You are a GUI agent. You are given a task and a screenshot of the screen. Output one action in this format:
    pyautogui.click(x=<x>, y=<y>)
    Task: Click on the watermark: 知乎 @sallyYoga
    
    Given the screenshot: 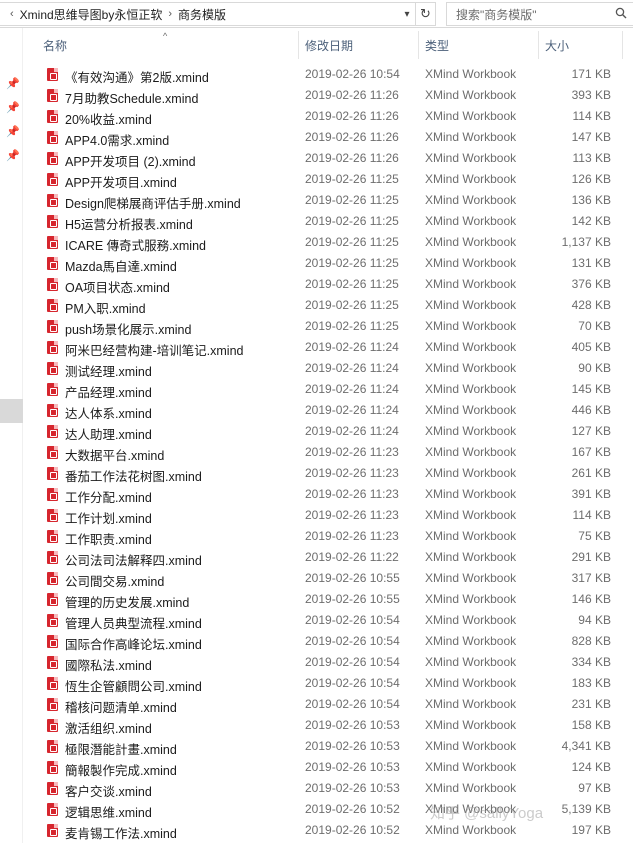 What is the action you would take?
    pyautogui.click(x=487, y=813)
    